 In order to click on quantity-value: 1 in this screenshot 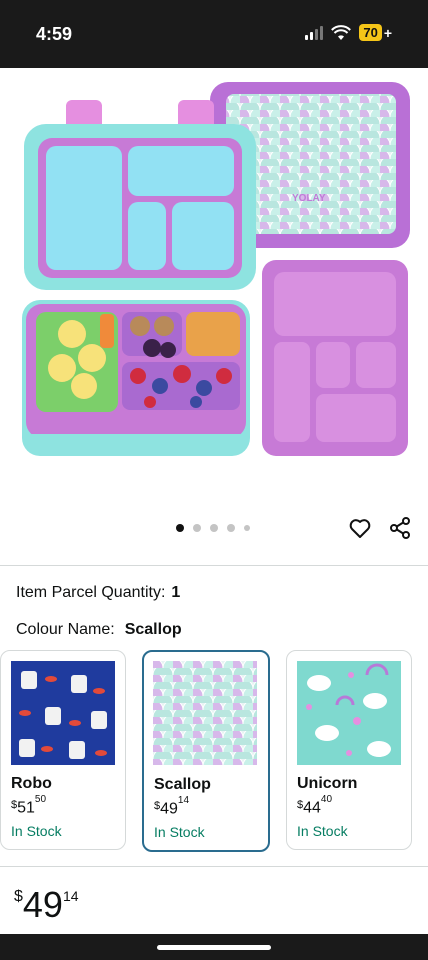, I will do `click(176, 592)`.